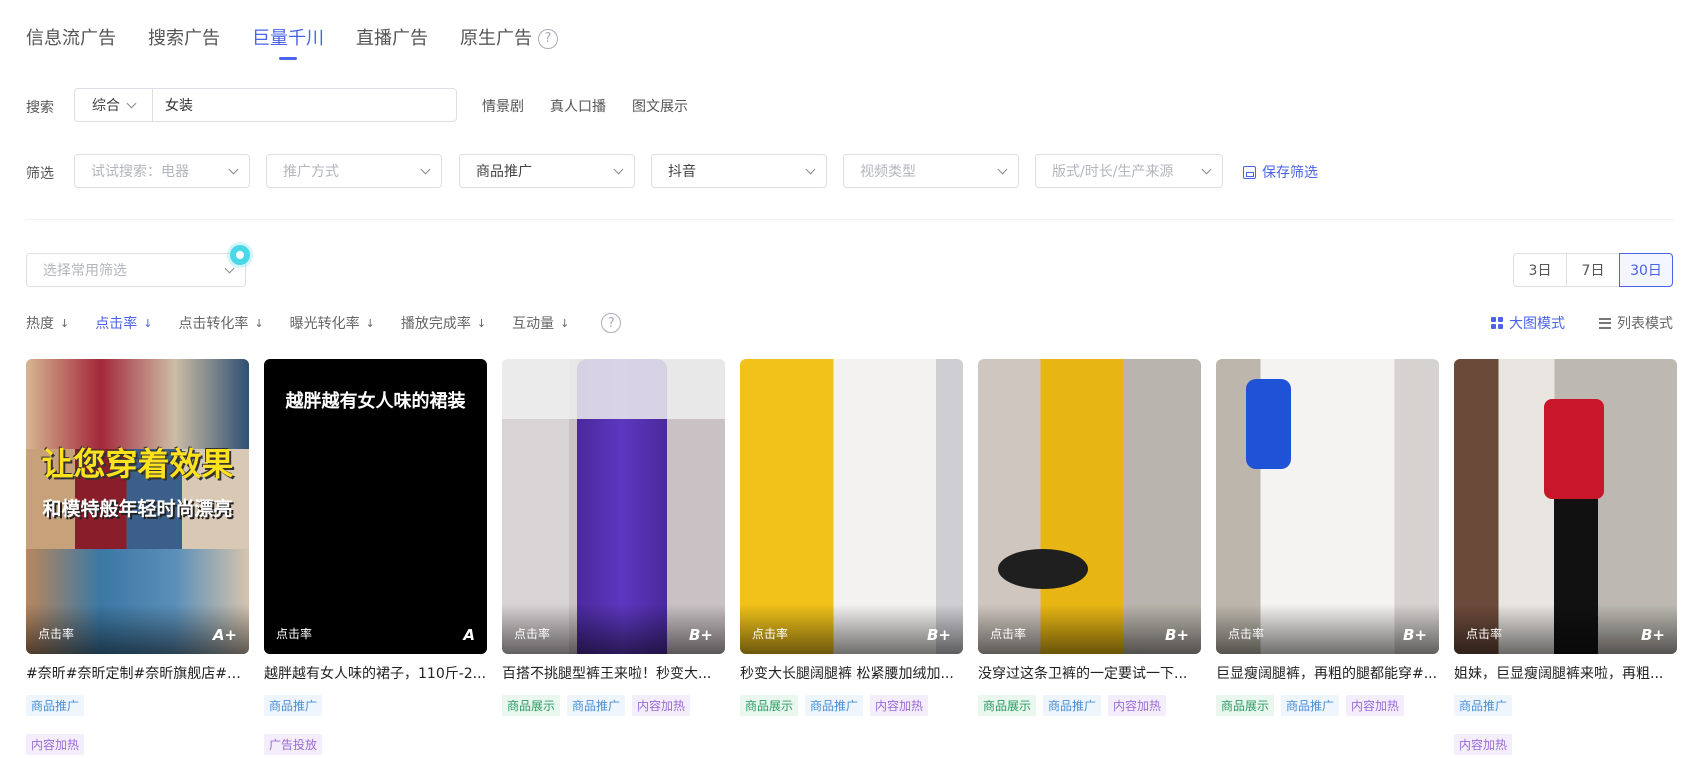 The width and height of the screenshot is (1685, 758). Describe the element at coordinates (509, 37) in the screenshot. I see `tab-native-ads: 原生广告?` at that location.